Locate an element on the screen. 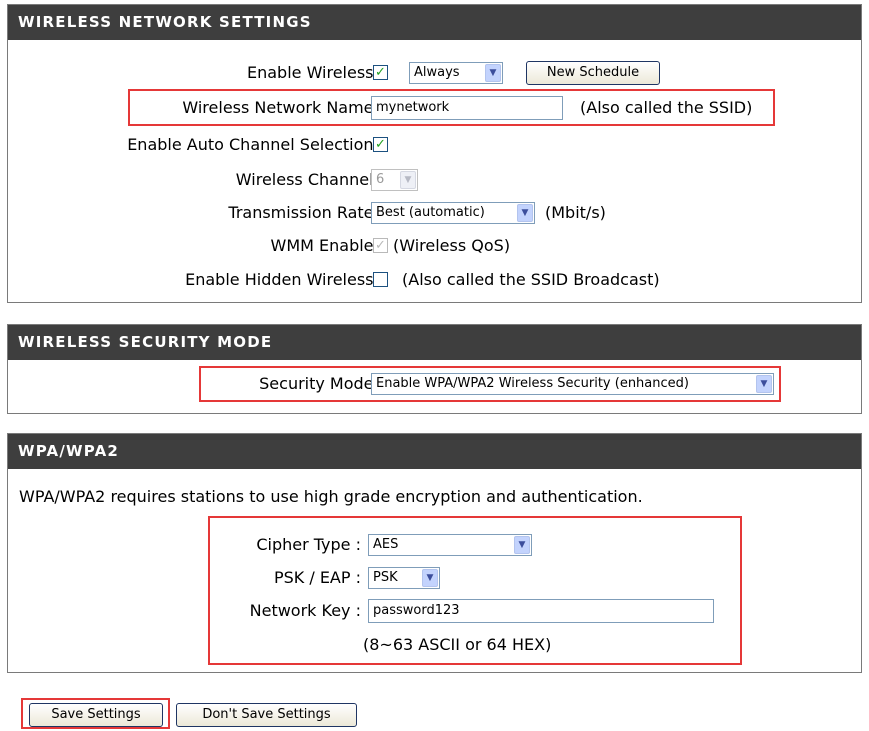 The width and height of the screenshot is (869, 731). schedule-select: Always ▼ is located at coordinates (456, 73).